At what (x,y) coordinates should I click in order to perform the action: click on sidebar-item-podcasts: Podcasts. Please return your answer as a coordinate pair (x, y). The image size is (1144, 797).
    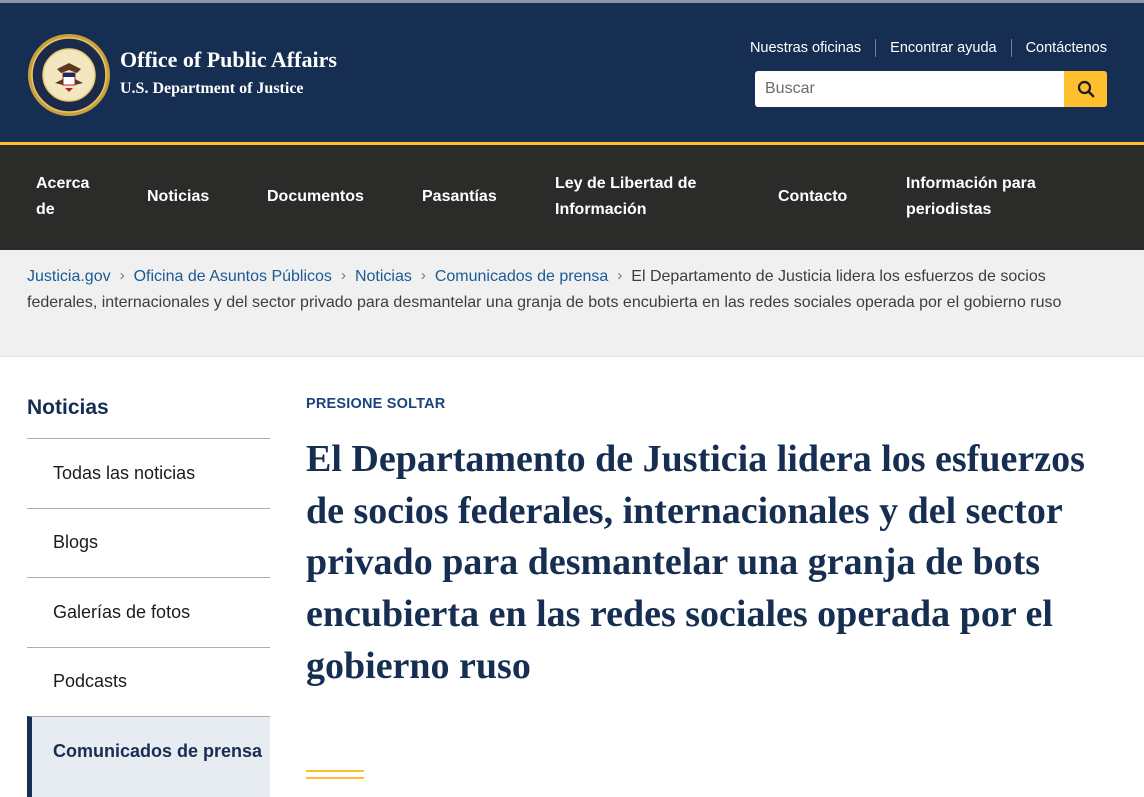
    Looking at the image, I should click on (148, 681).